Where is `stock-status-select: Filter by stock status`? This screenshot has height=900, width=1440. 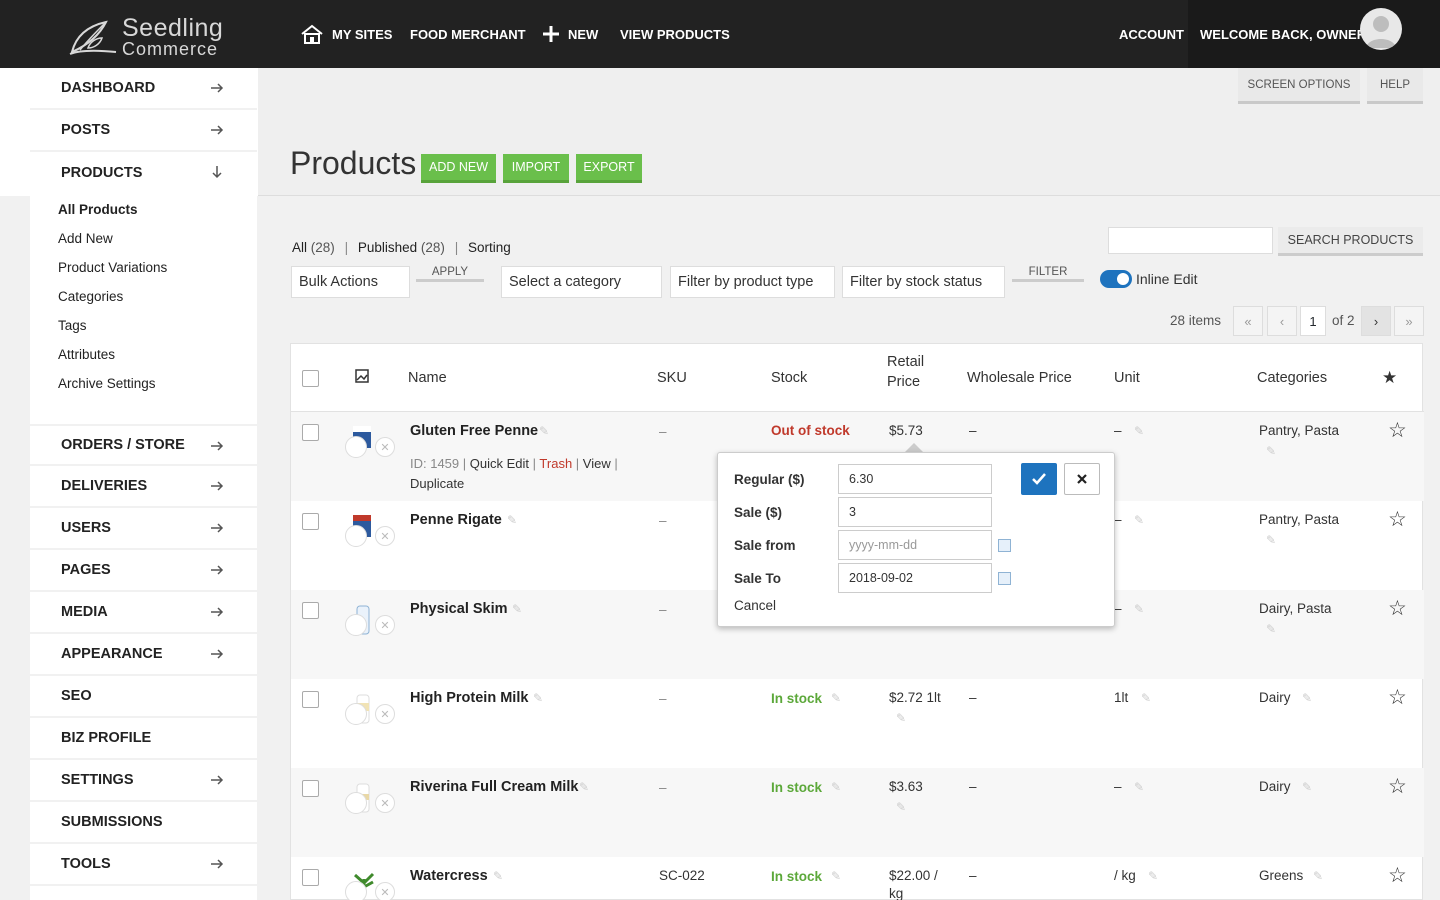
stock-status-select: Filter by stock status is located at coordinates (923, 282).